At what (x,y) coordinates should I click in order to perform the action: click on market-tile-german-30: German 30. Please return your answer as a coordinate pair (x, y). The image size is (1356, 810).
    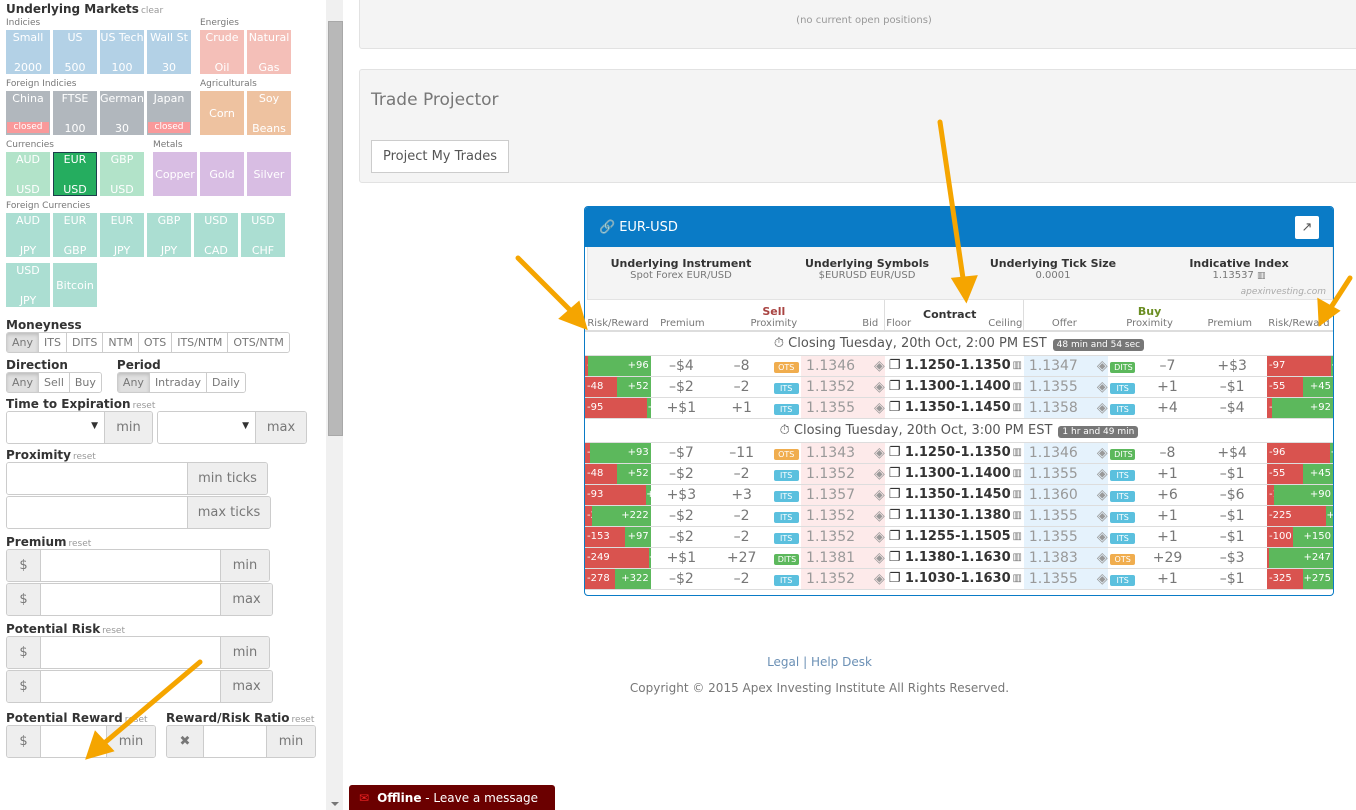
    Looking at the image, I should click on (122, 113).